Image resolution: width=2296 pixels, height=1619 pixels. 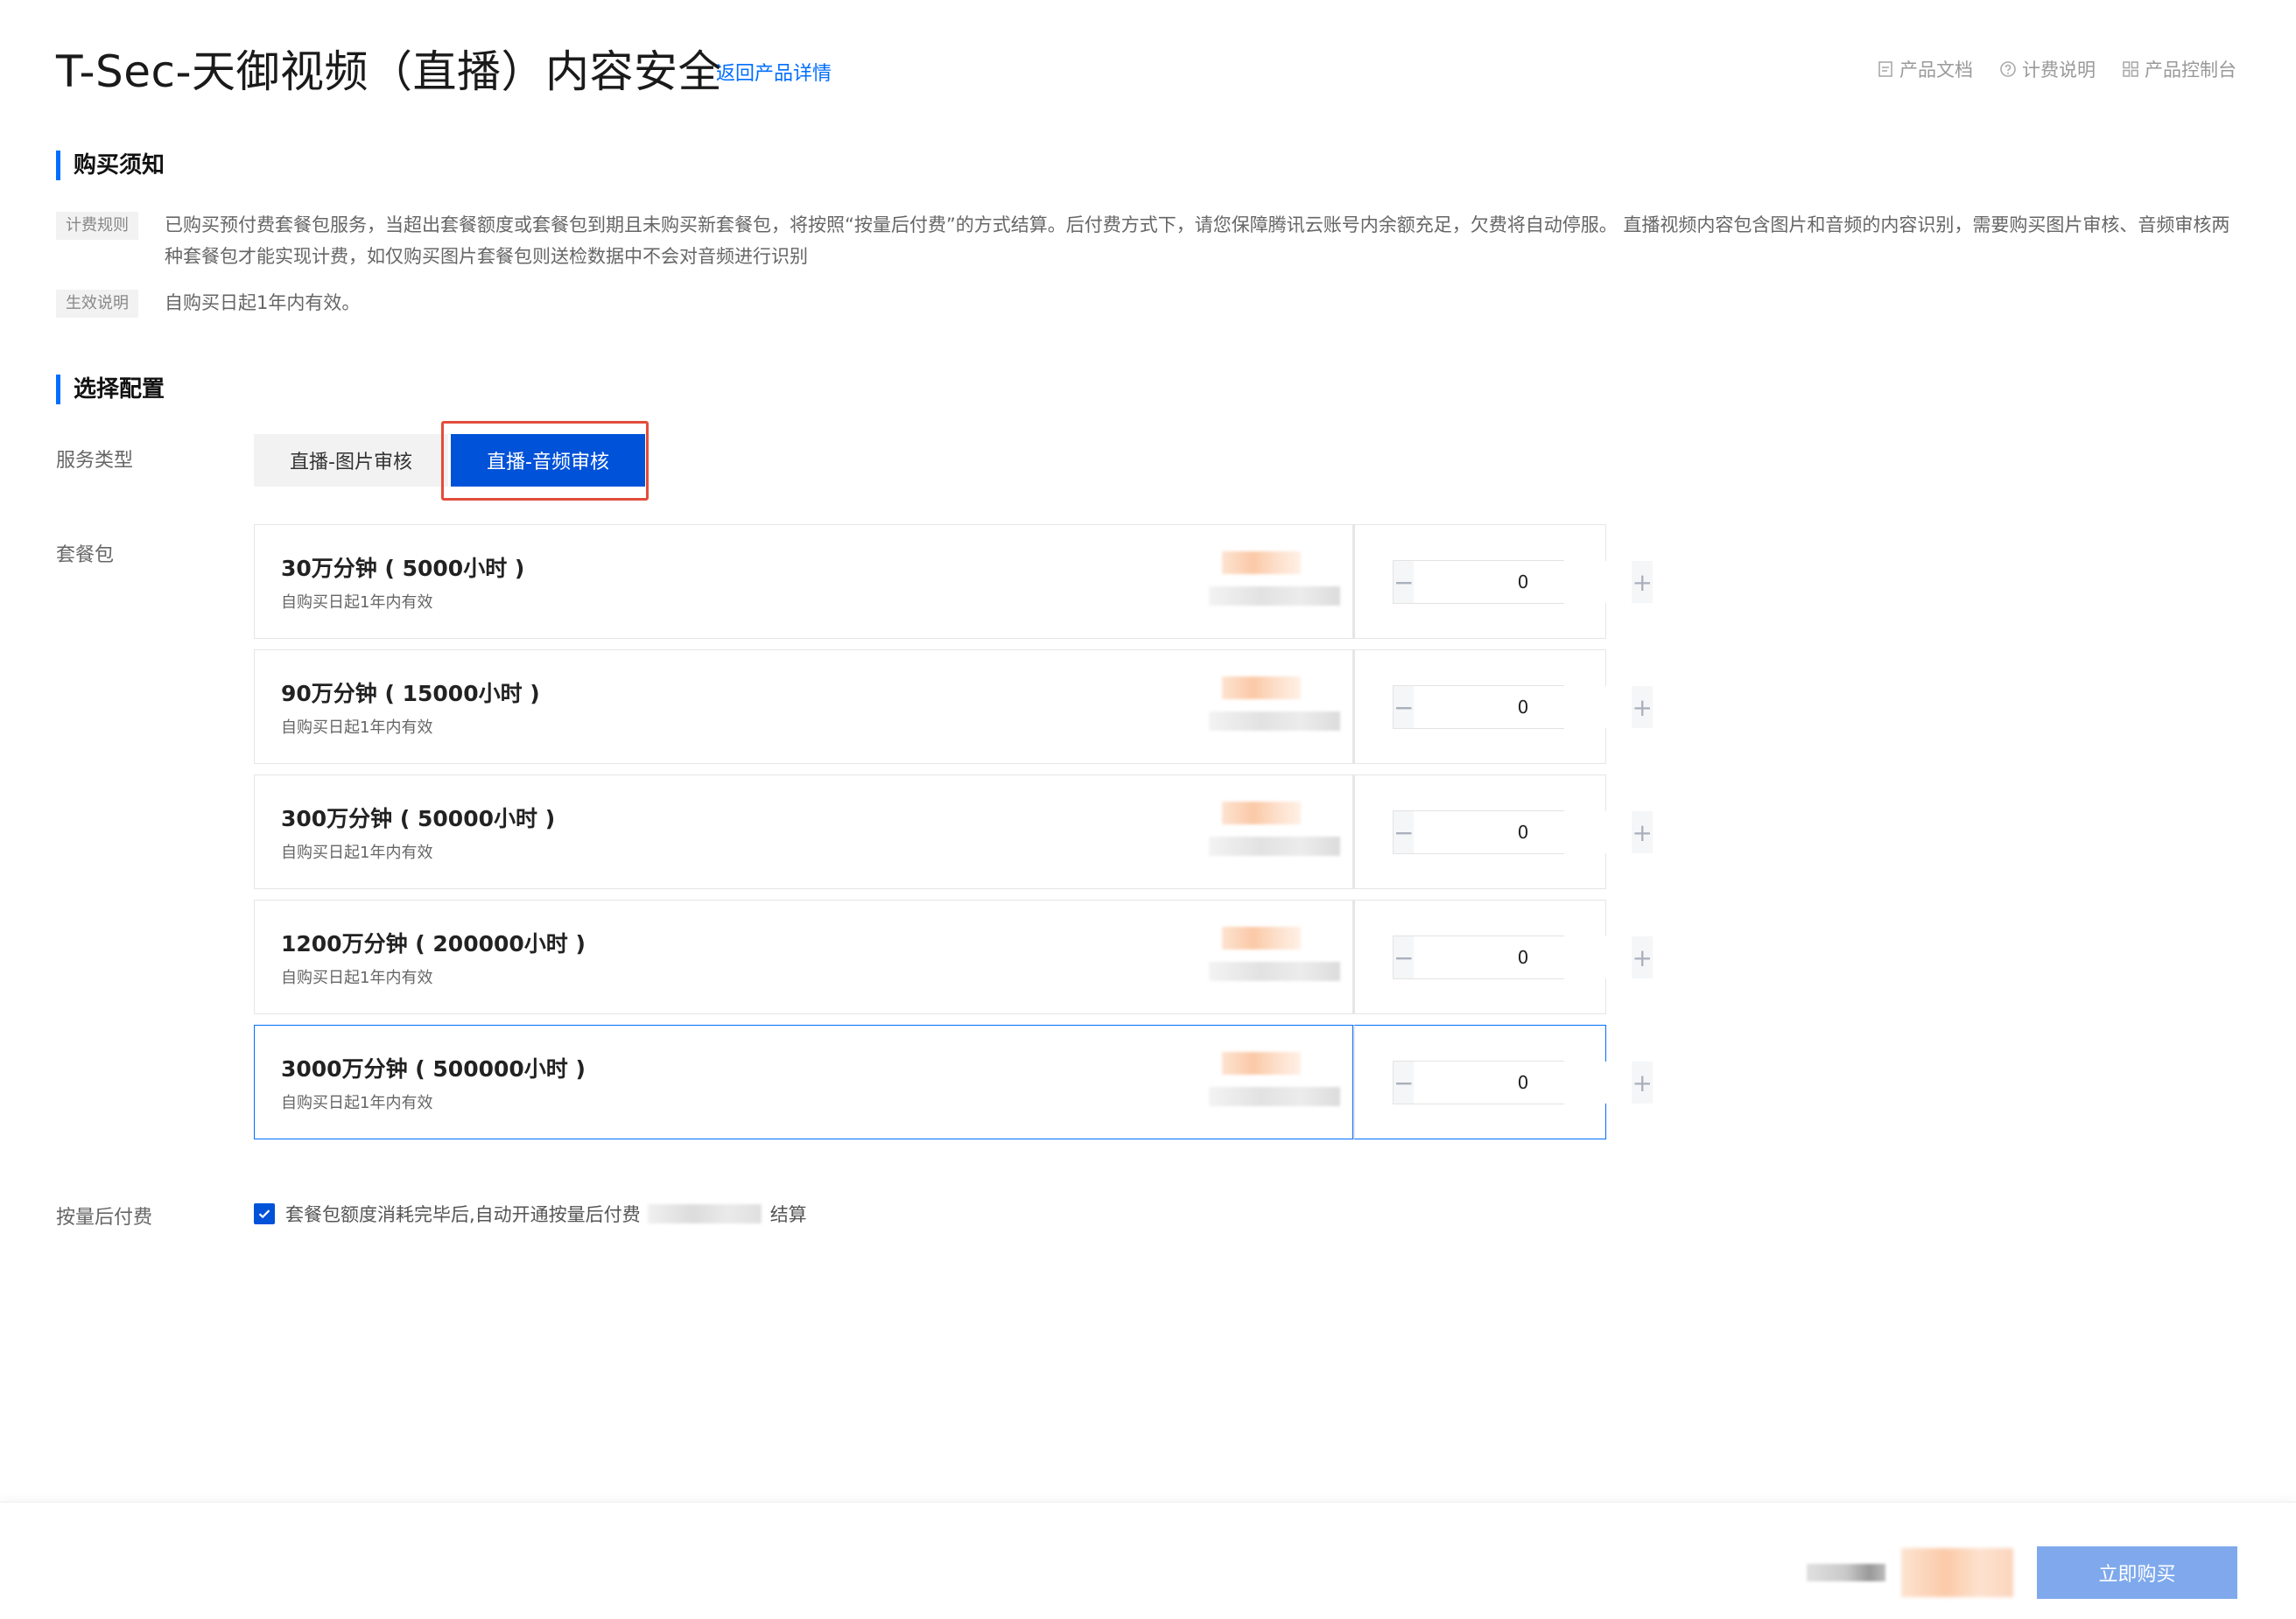 What do you see at coordinates (804, 706) in the screenshot?
I see `package-info: 90万分钟 ( 15000小时 ) 自购买日起1年内有效` at bounding box center [804, 706].